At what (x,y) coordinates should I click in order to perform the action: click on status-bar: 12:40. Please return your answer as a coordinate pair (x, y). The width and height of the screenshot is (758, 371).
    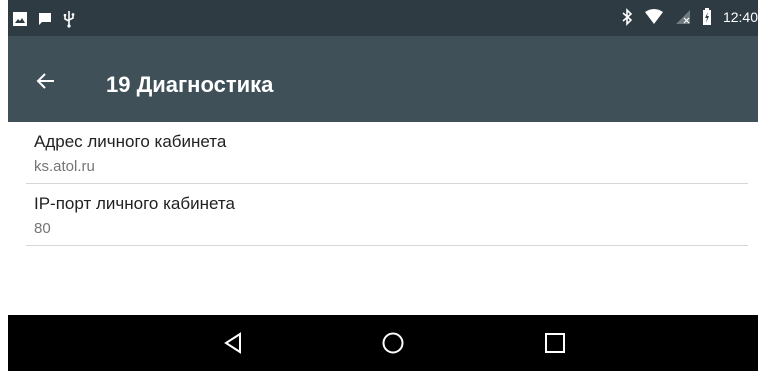
    Looking at the image, I should click on (383, 18).